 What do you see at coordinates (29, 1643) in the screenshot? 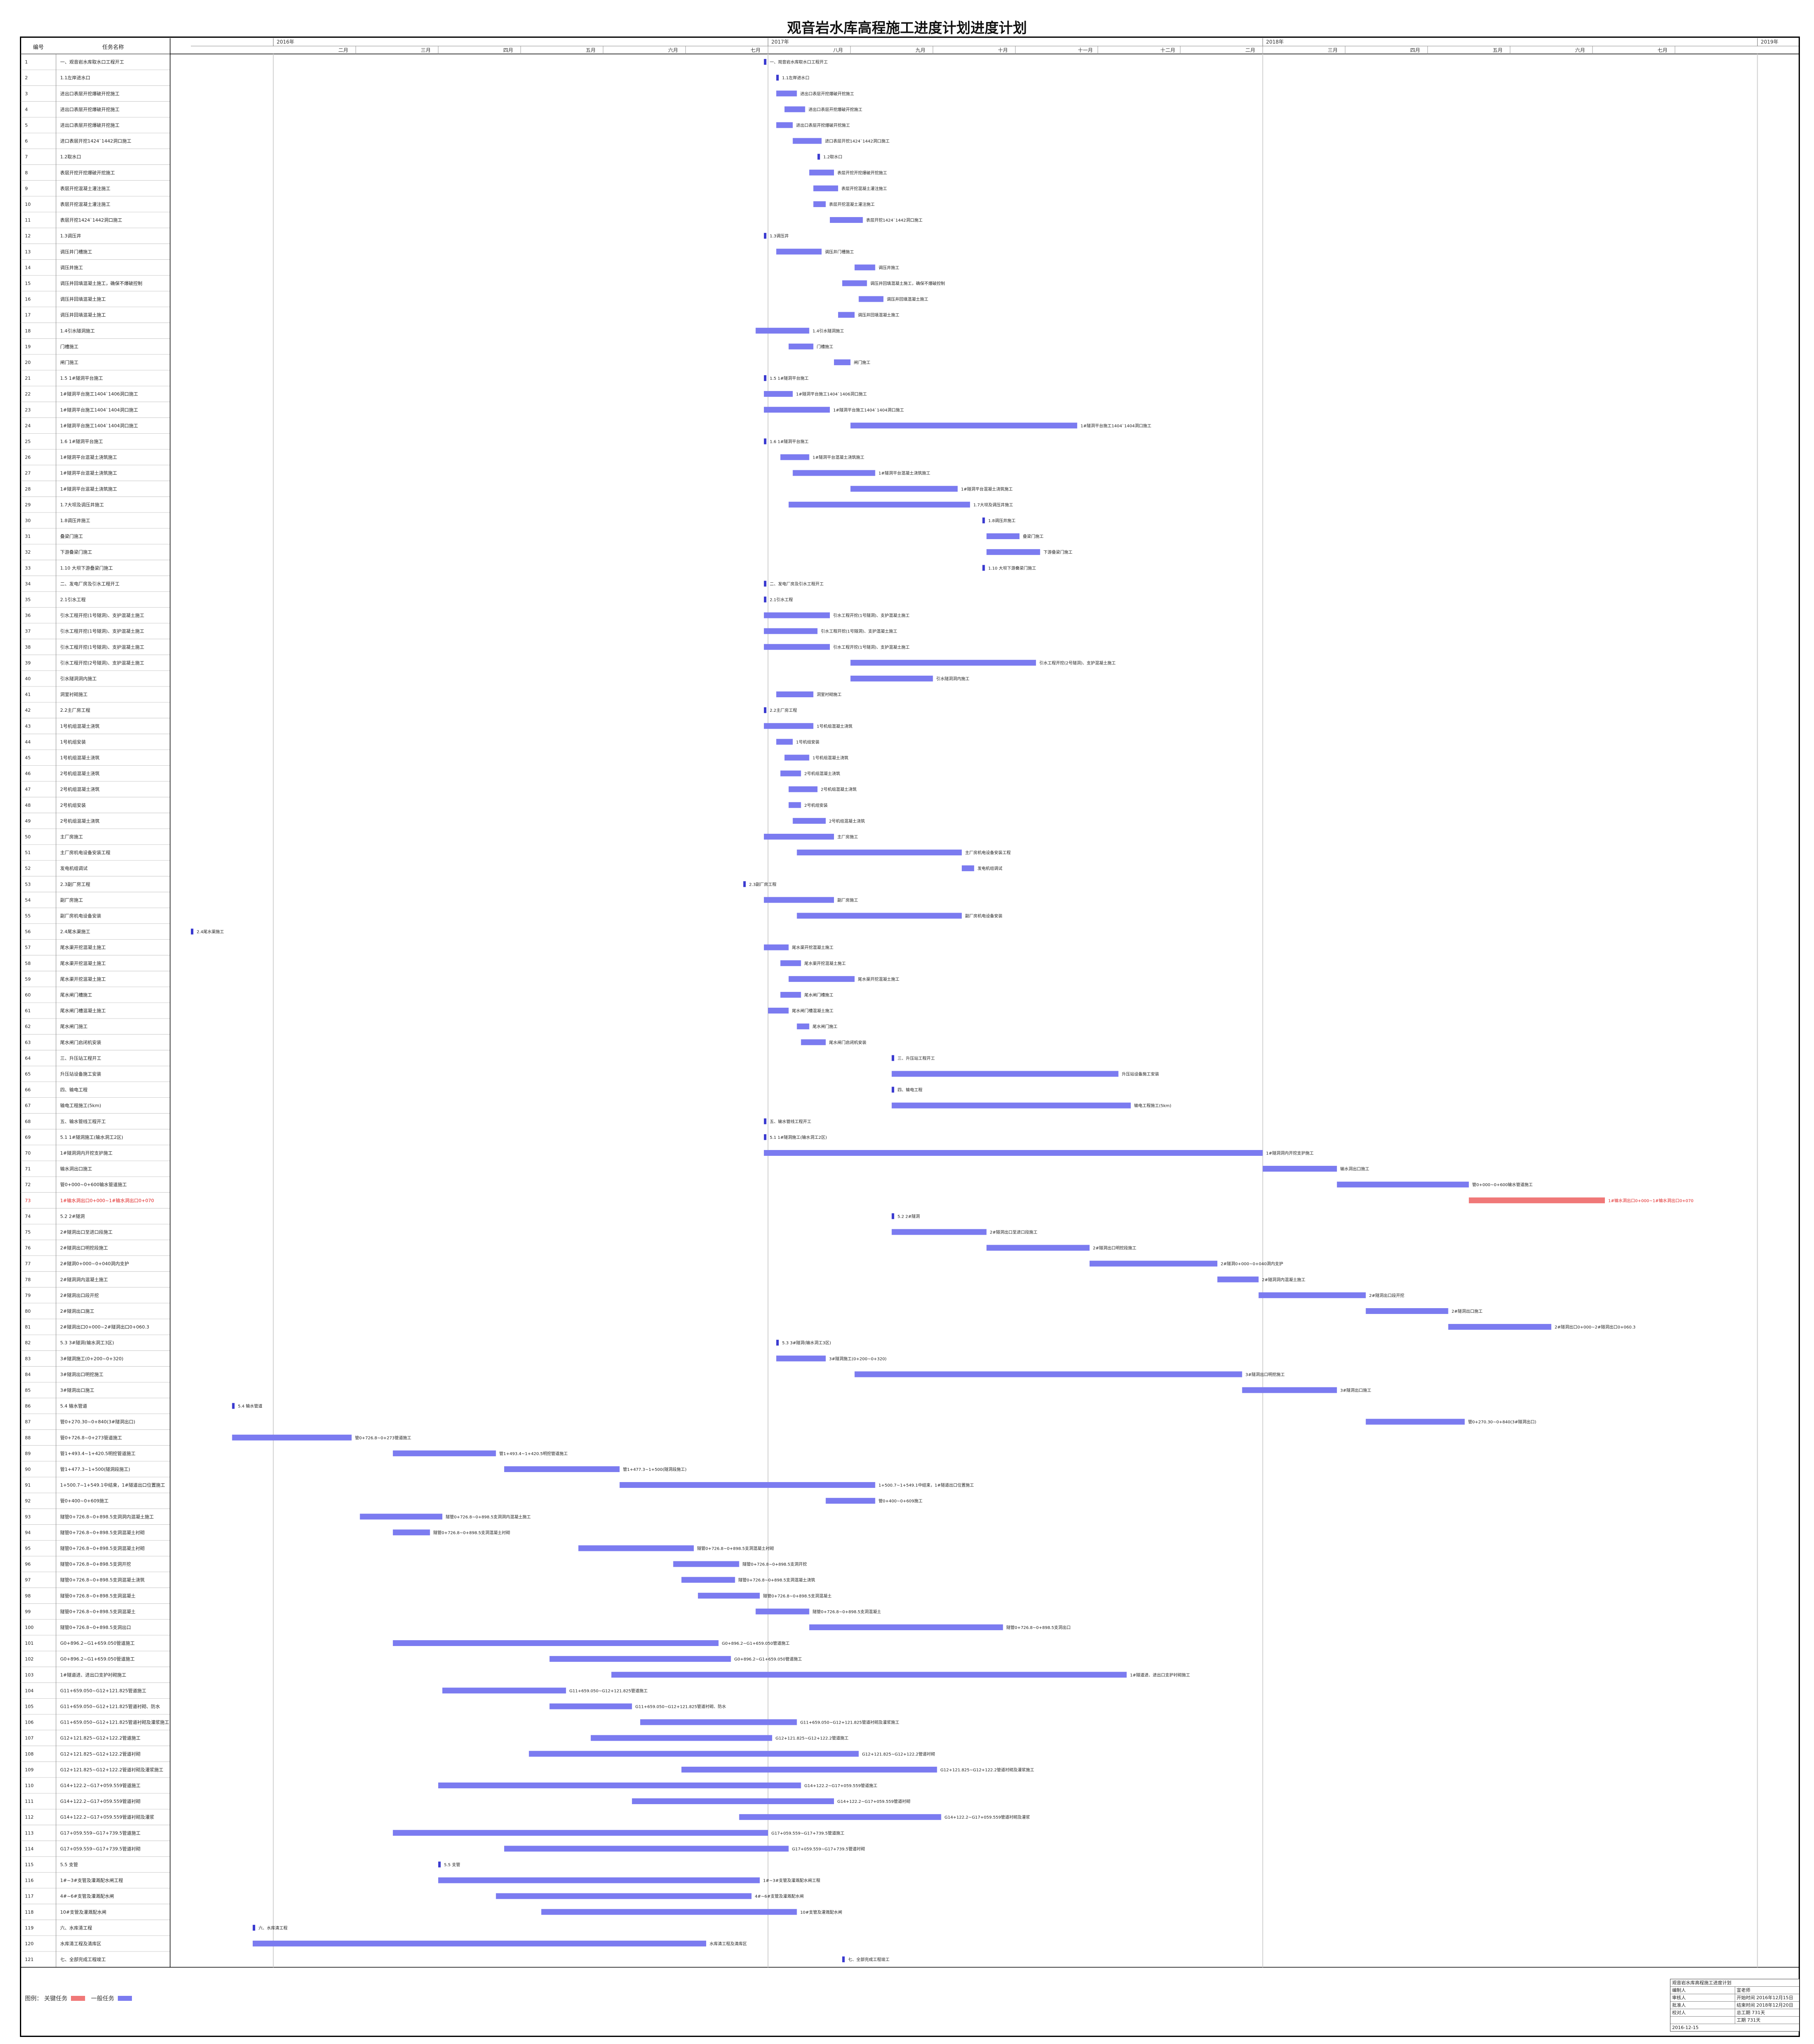
I see `row-number: 101` at bounding box center [29, 1643].